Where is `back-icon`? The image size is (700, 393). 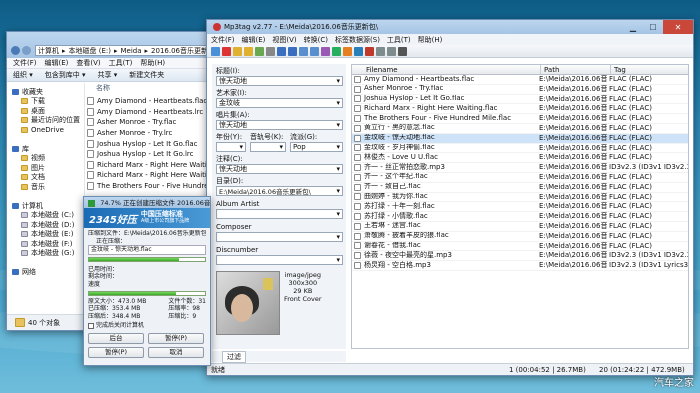 back-icon is located at coordinates (15, 50).